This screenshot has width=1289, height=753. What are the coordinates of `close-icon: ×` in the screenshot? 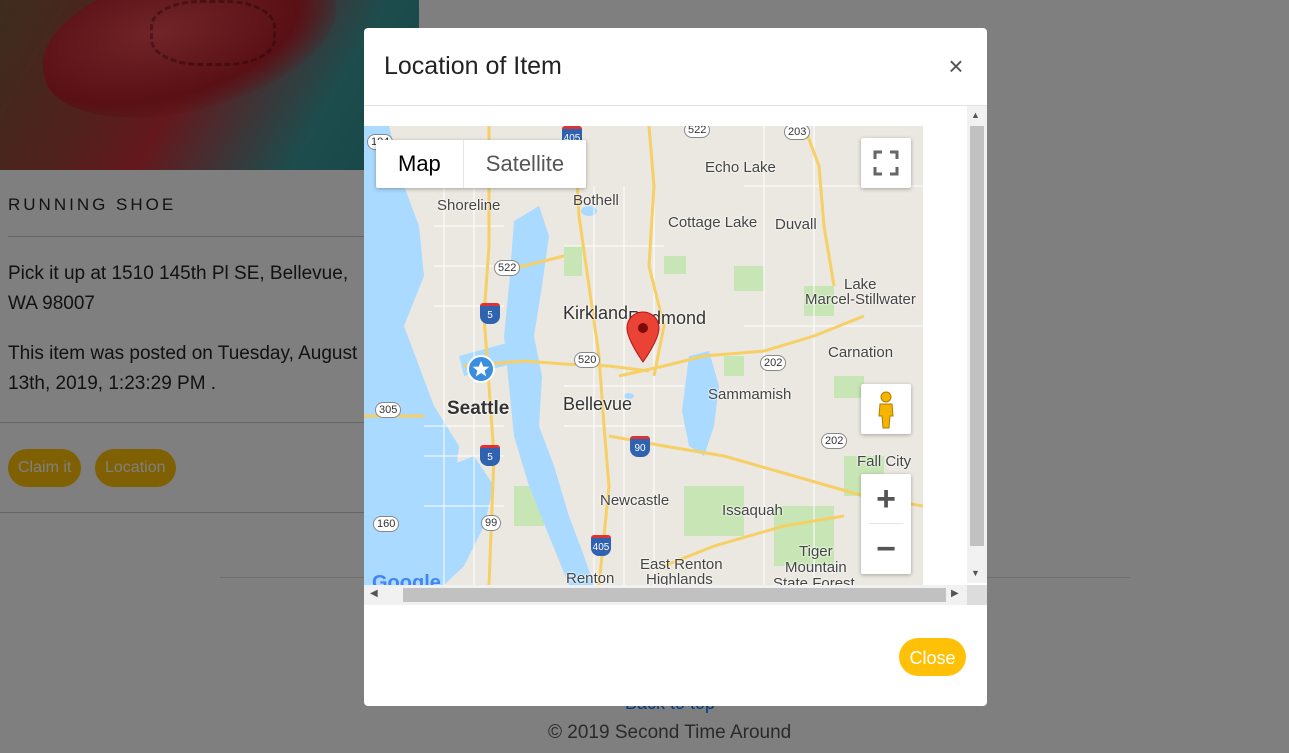 It's located at (956, 66).